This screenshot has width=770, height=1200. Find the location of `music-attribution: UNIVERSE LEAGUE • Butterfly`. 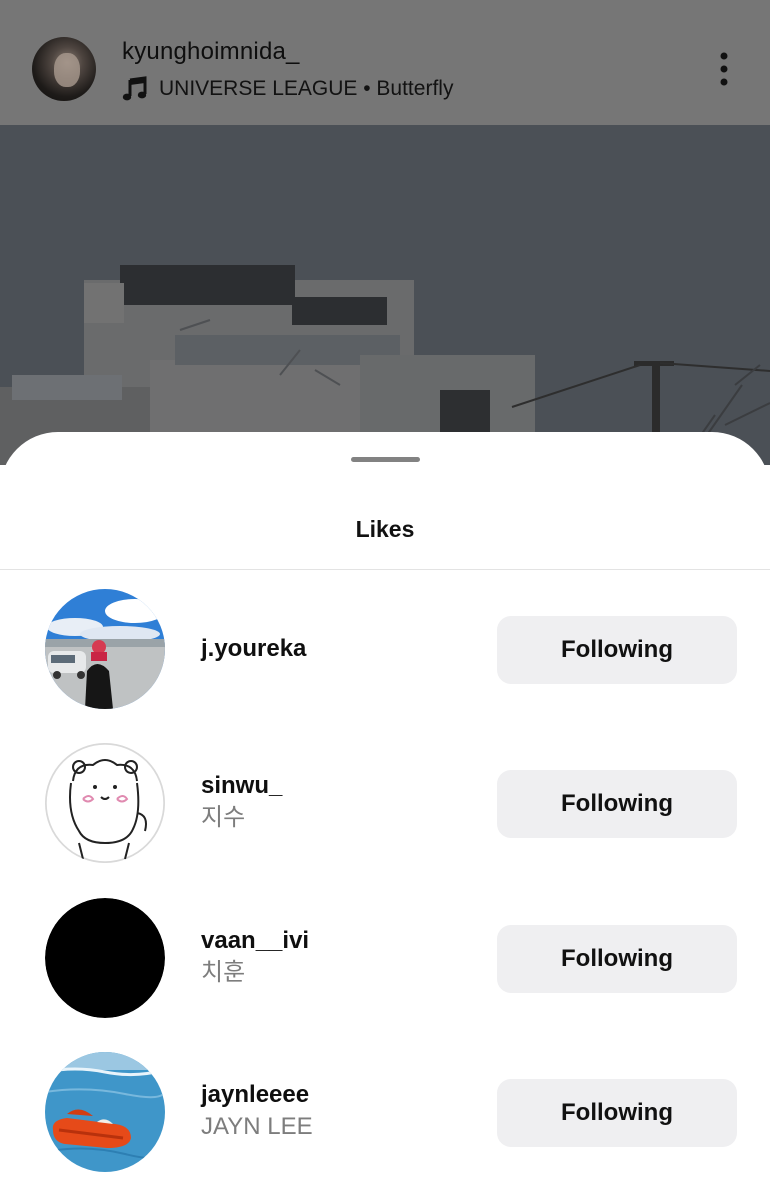

music-attribution: UNIVERSE LEAGUE • Butterfly is located at coordinates (287, 89).